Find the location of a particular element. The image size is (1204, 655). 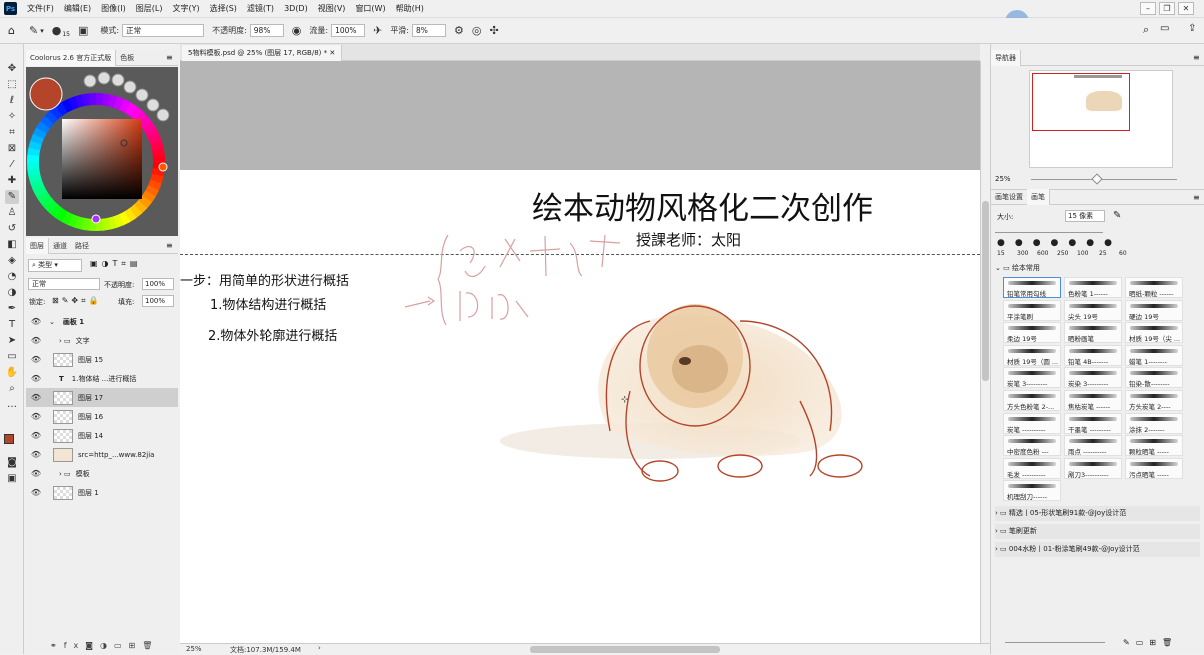

eraser-tool-icon: ◧ is located at coordinates (12, 245).